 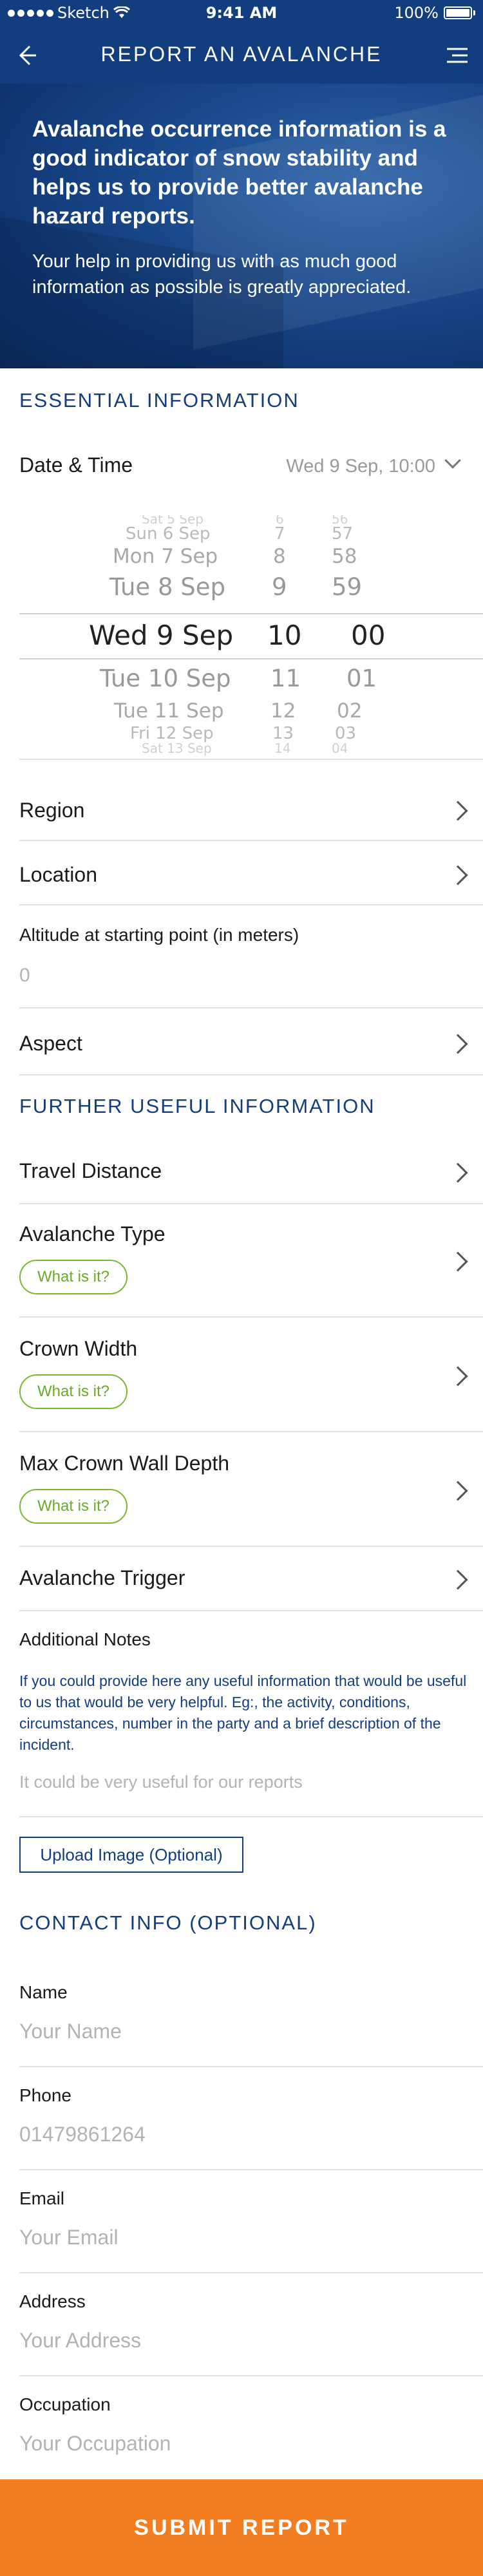 What do you see at coordinates (124, 1463) in the screenshot?
I see `crown-depth-label: Max Crown Wall Depth` at bounding box center [124, 1463].